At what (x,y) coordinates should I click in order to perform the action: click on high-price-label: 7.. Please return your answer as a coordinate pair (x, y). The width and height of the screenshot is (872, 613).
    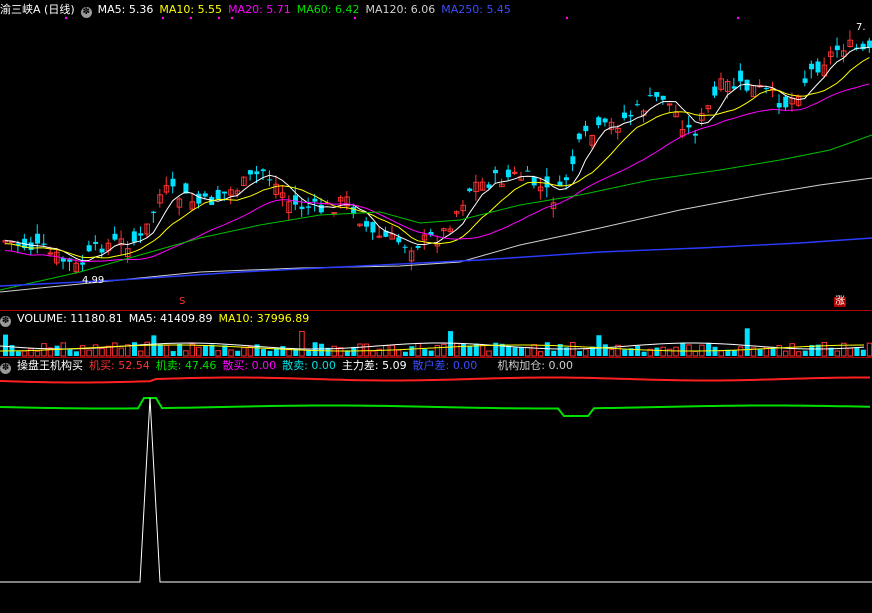
    Looking at the image, I should click on (861, 27).